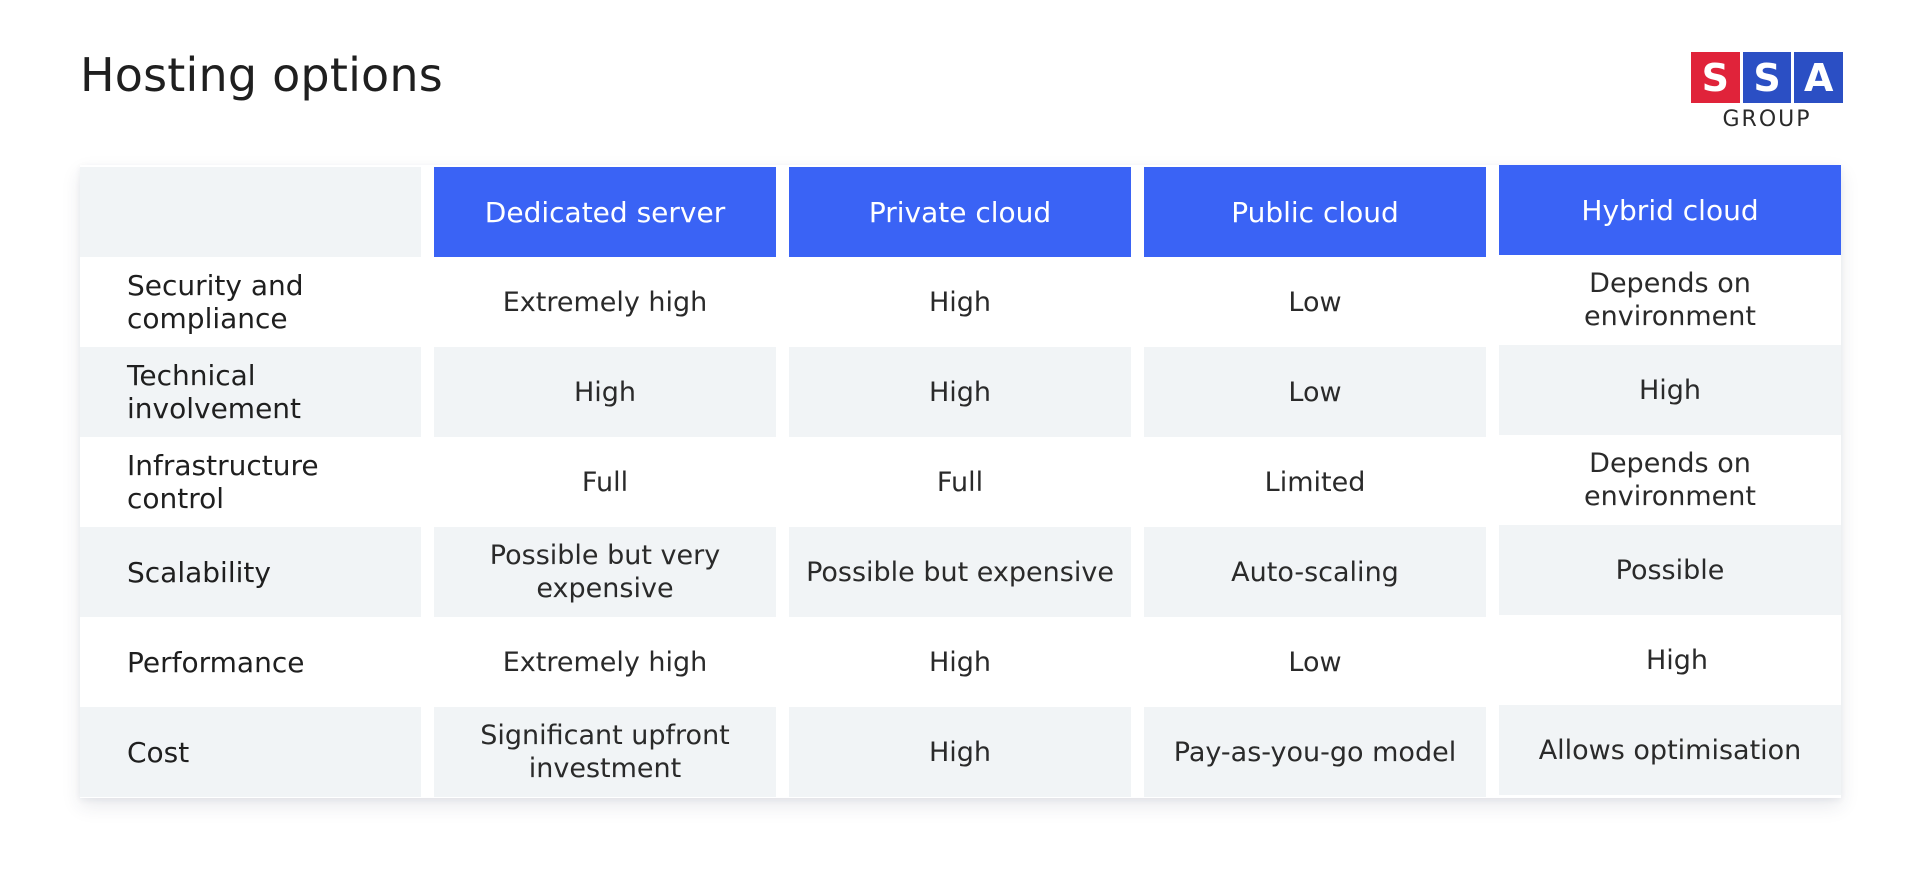 The image size is (1920, 883). What do you see at coordinates (960, 572) in the screenshot?
I see `table-cell: Possible but expensive` at bounding box center [960, 572].